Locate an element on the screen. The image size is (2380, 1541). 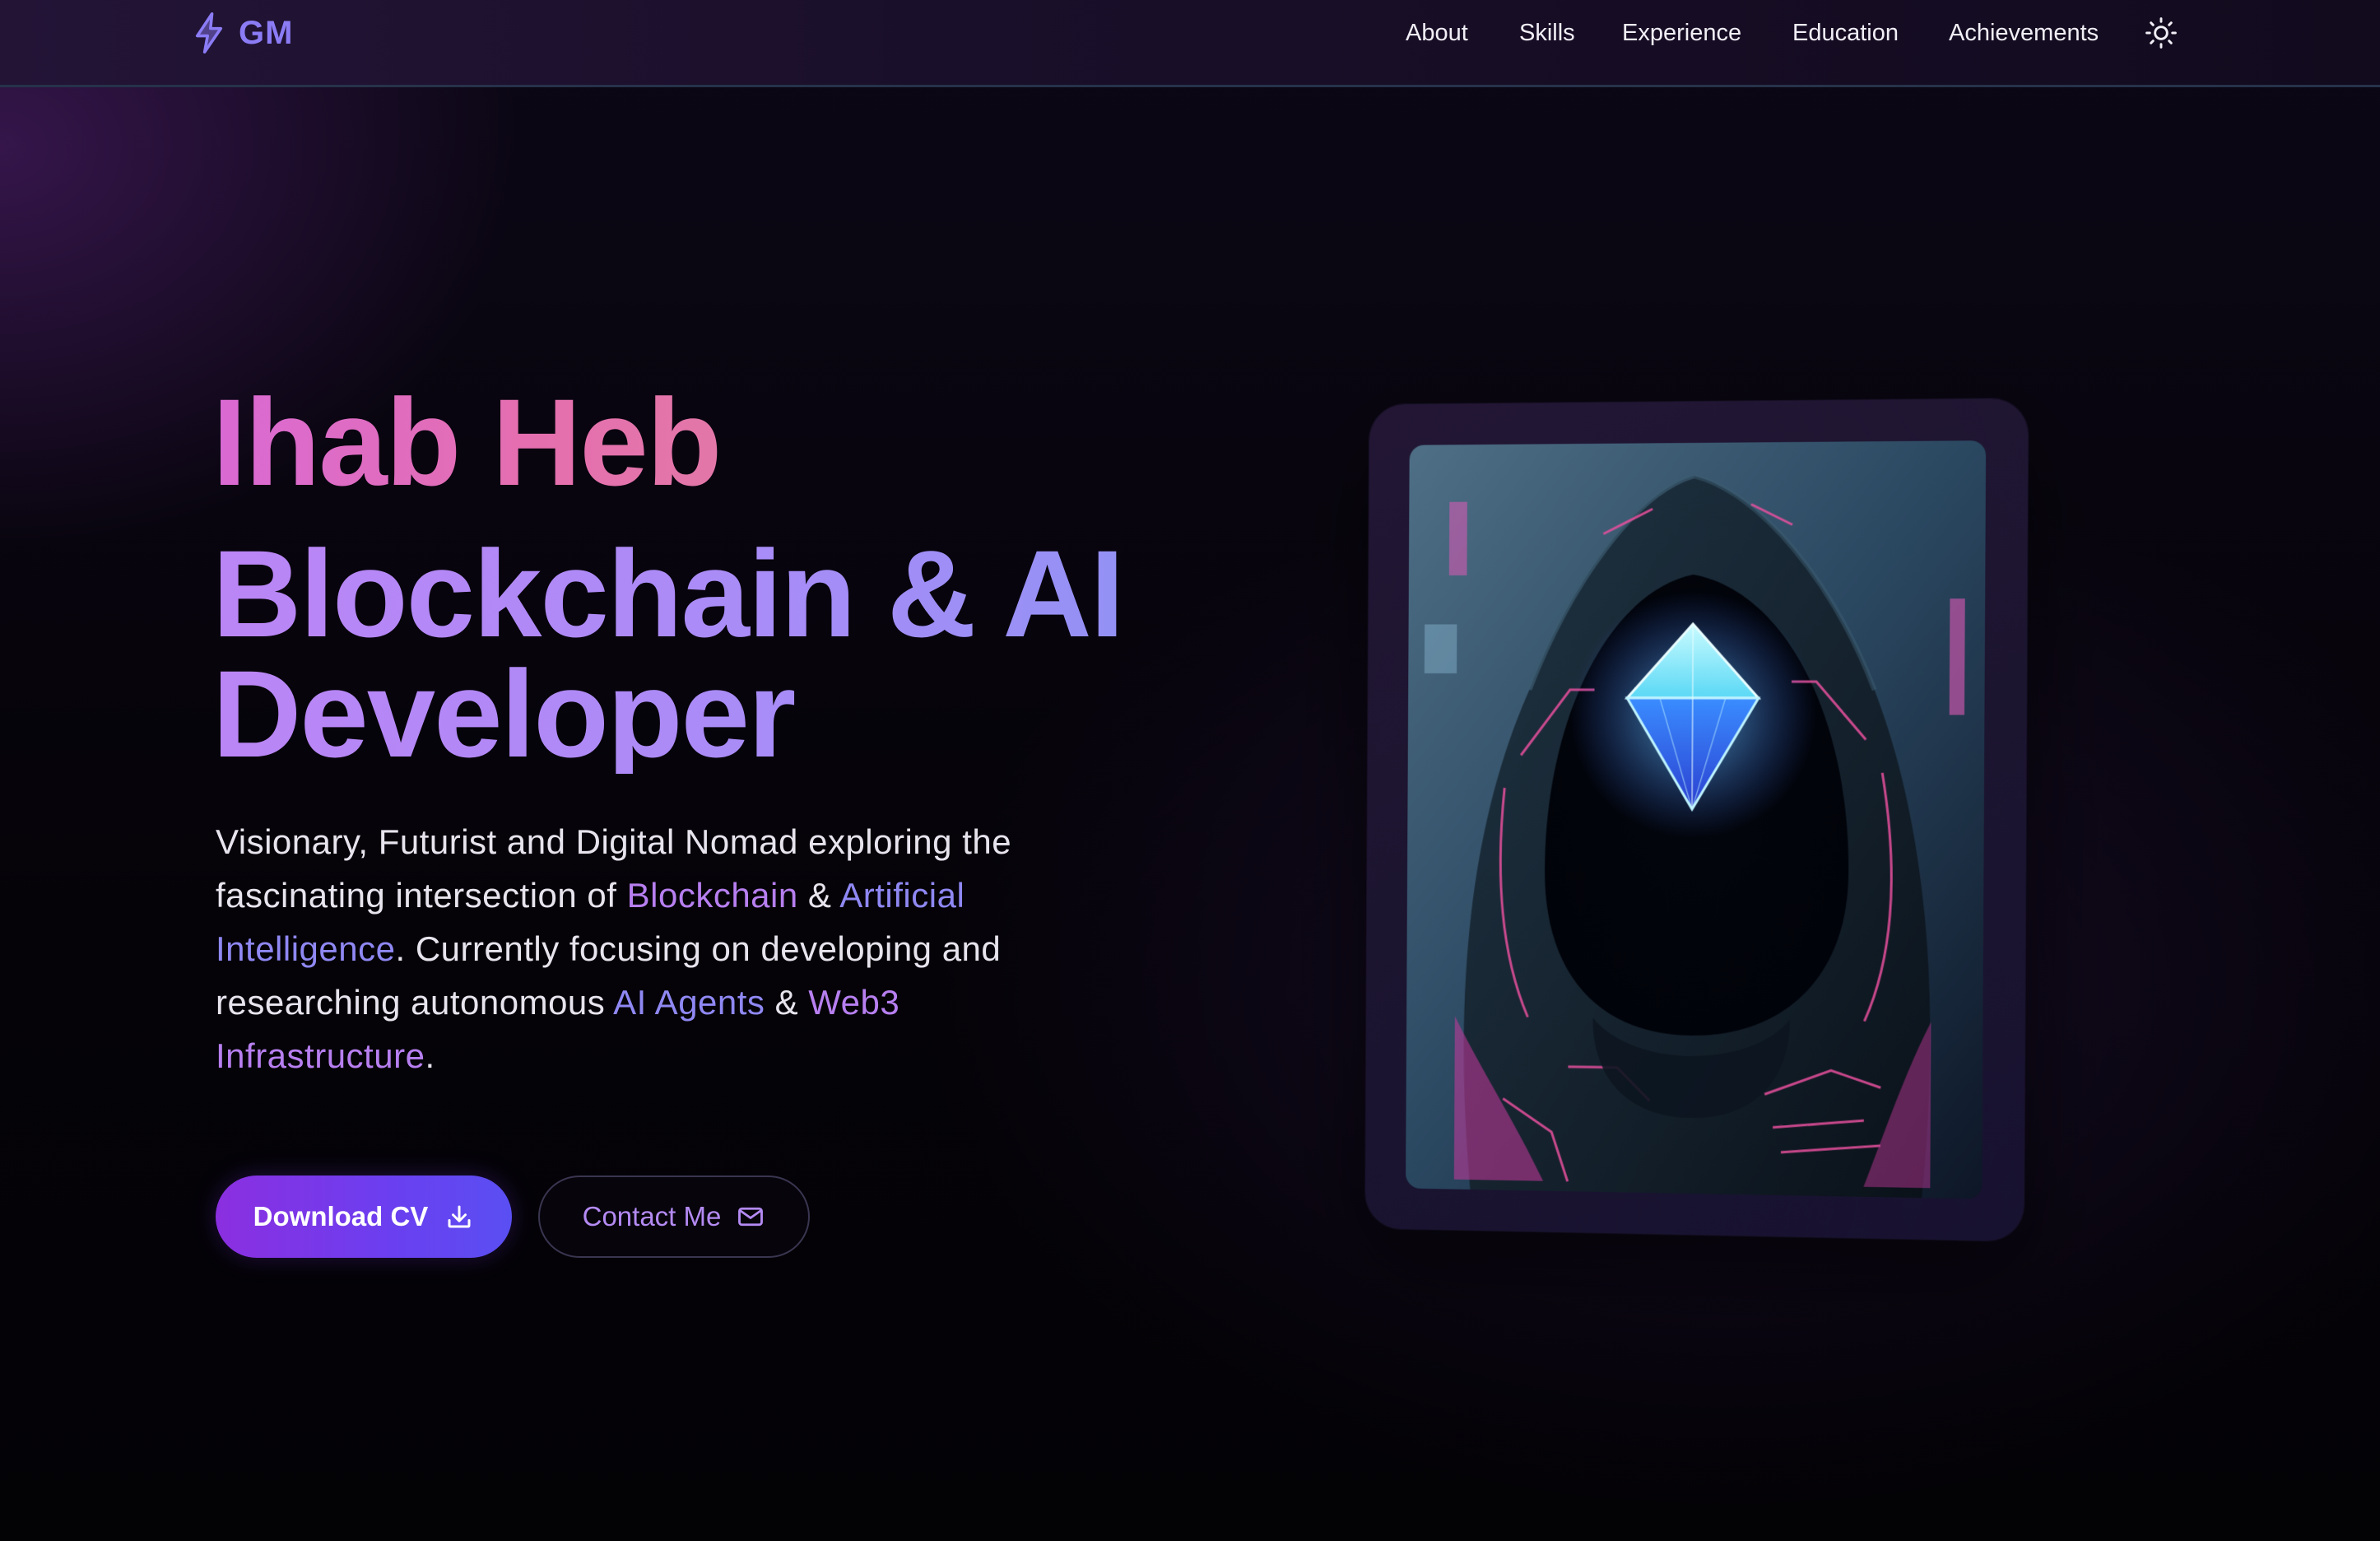
desc-text-4: & is located at coordinates (787, 1002).